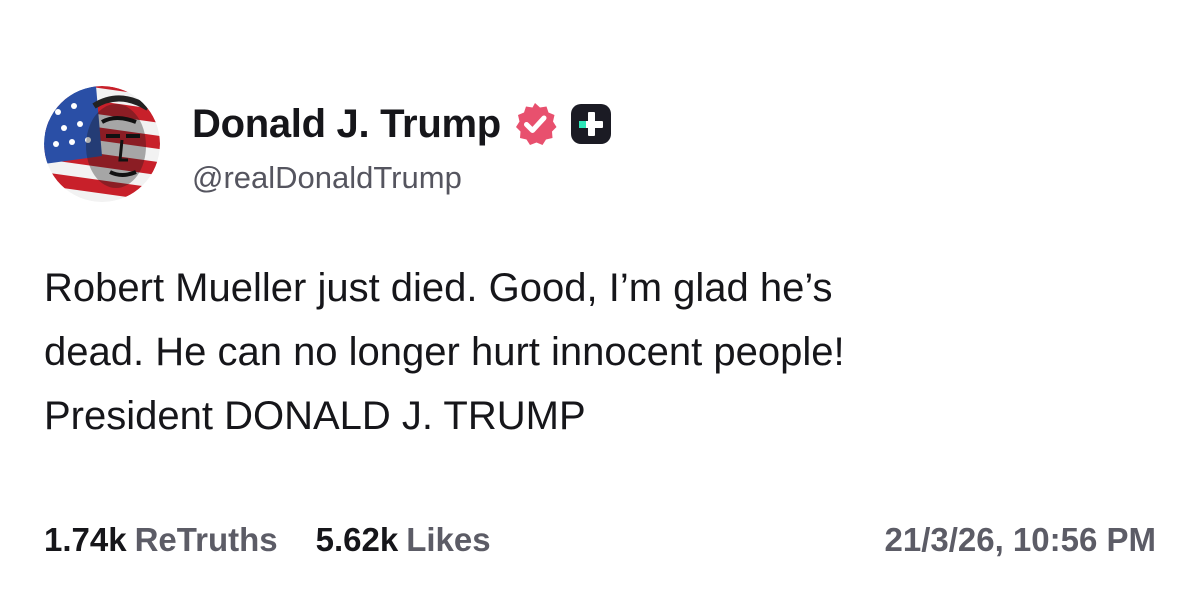  What do you see at coordinates (206, 539) in the screenshot?
I see `retruths-label: ReTruths` at bounding box center [206, 539].